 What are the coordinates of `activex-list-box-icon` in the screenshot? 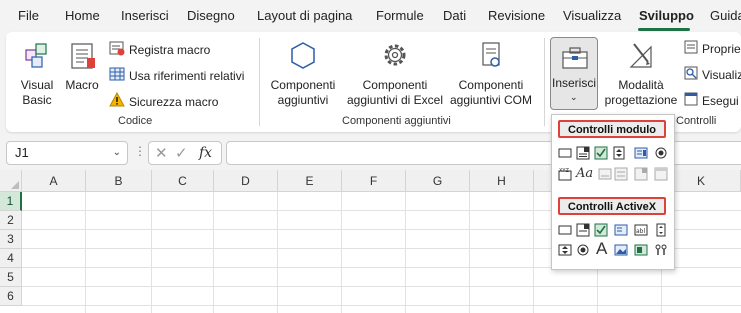 It's located at (621, 230).